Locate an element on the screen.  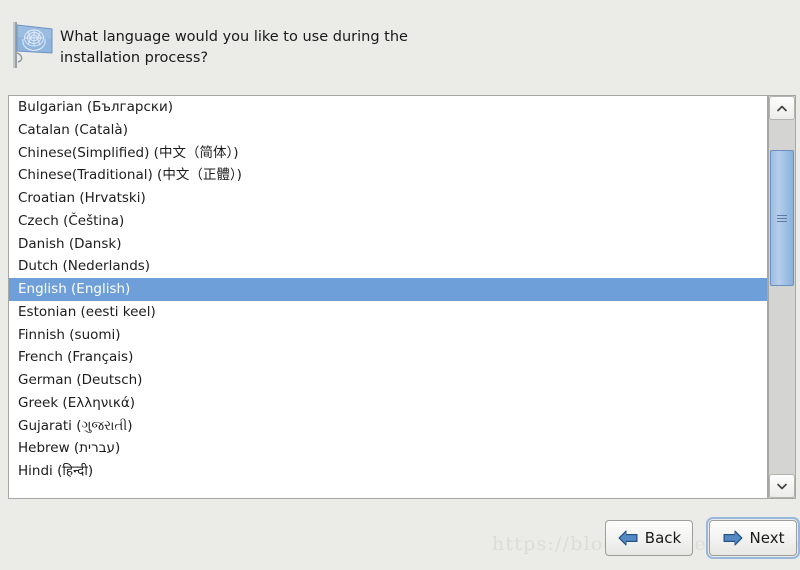
chevron-down-icon is located at coordinates (782, 486).